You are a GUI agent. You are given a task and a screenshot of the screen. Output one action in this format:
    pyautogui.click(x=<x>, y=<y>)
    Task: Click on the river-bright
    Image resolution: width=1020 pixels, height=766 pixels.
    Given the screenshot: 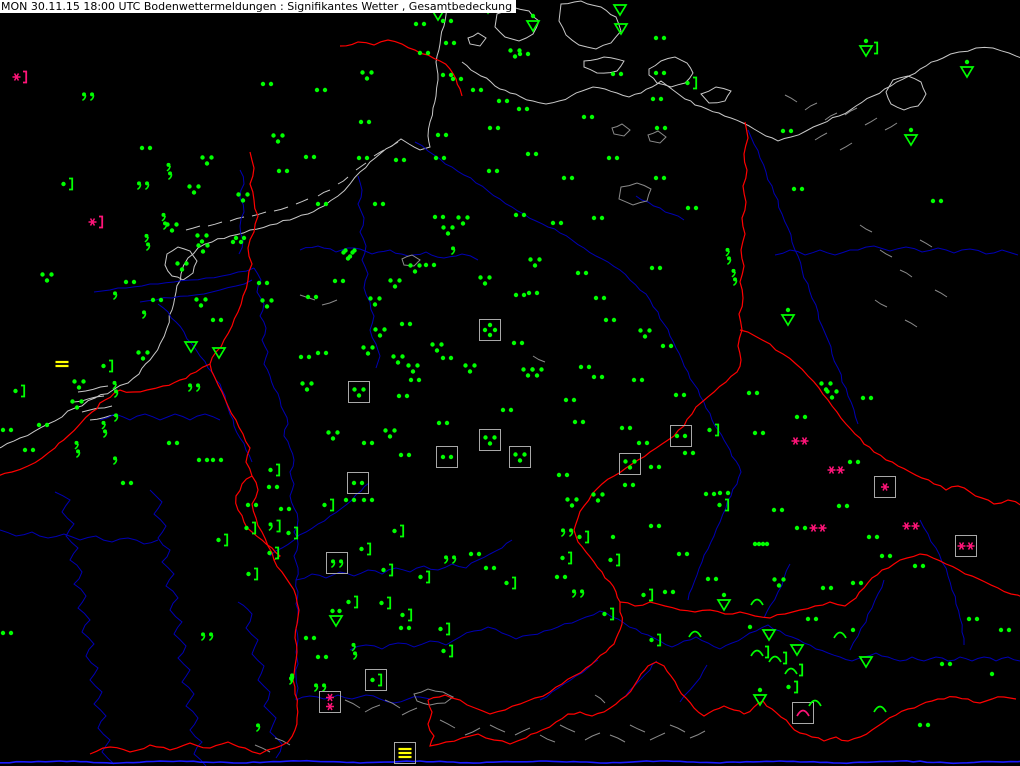 What is the action you would take?
    pyautogui.click(x=510, y=762)
    